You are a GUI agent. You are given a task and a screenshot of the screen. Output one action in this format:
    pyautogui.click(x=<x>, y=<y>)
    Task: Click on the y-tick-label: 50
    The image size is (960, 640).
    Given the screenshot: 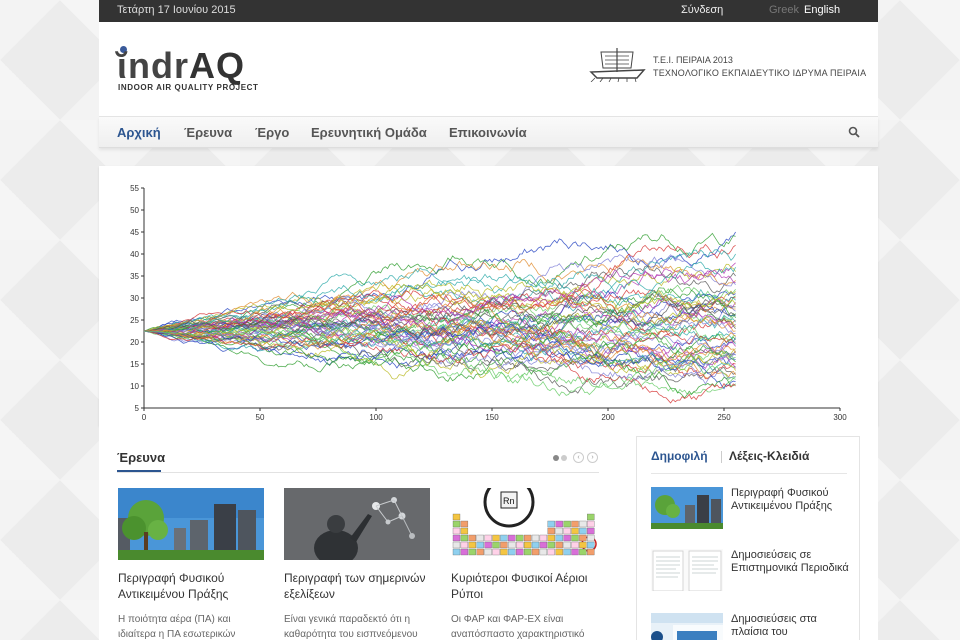 What is the action you would take?
    pyautogui.click(x=134, y=210)
    